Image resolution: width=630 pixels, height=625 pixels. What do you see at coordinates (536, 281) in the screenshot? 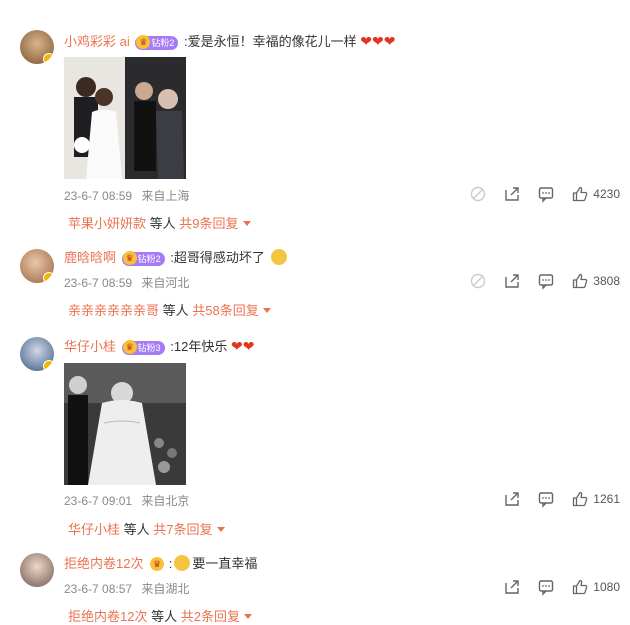
I see `comment-actions: 3808` at bounding box center [536, 281].